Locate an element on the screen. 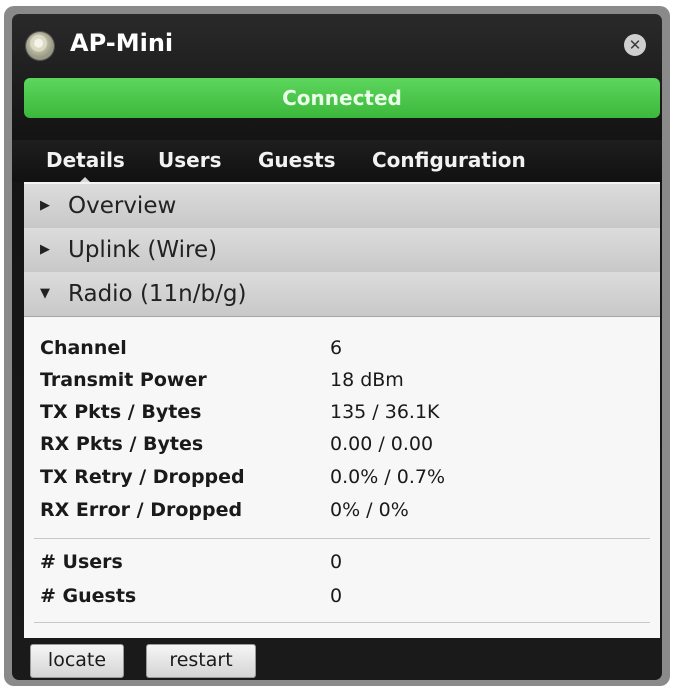  detail-row: RX Error / Dropped 0% / 0% is located at coordinates (342, 510).